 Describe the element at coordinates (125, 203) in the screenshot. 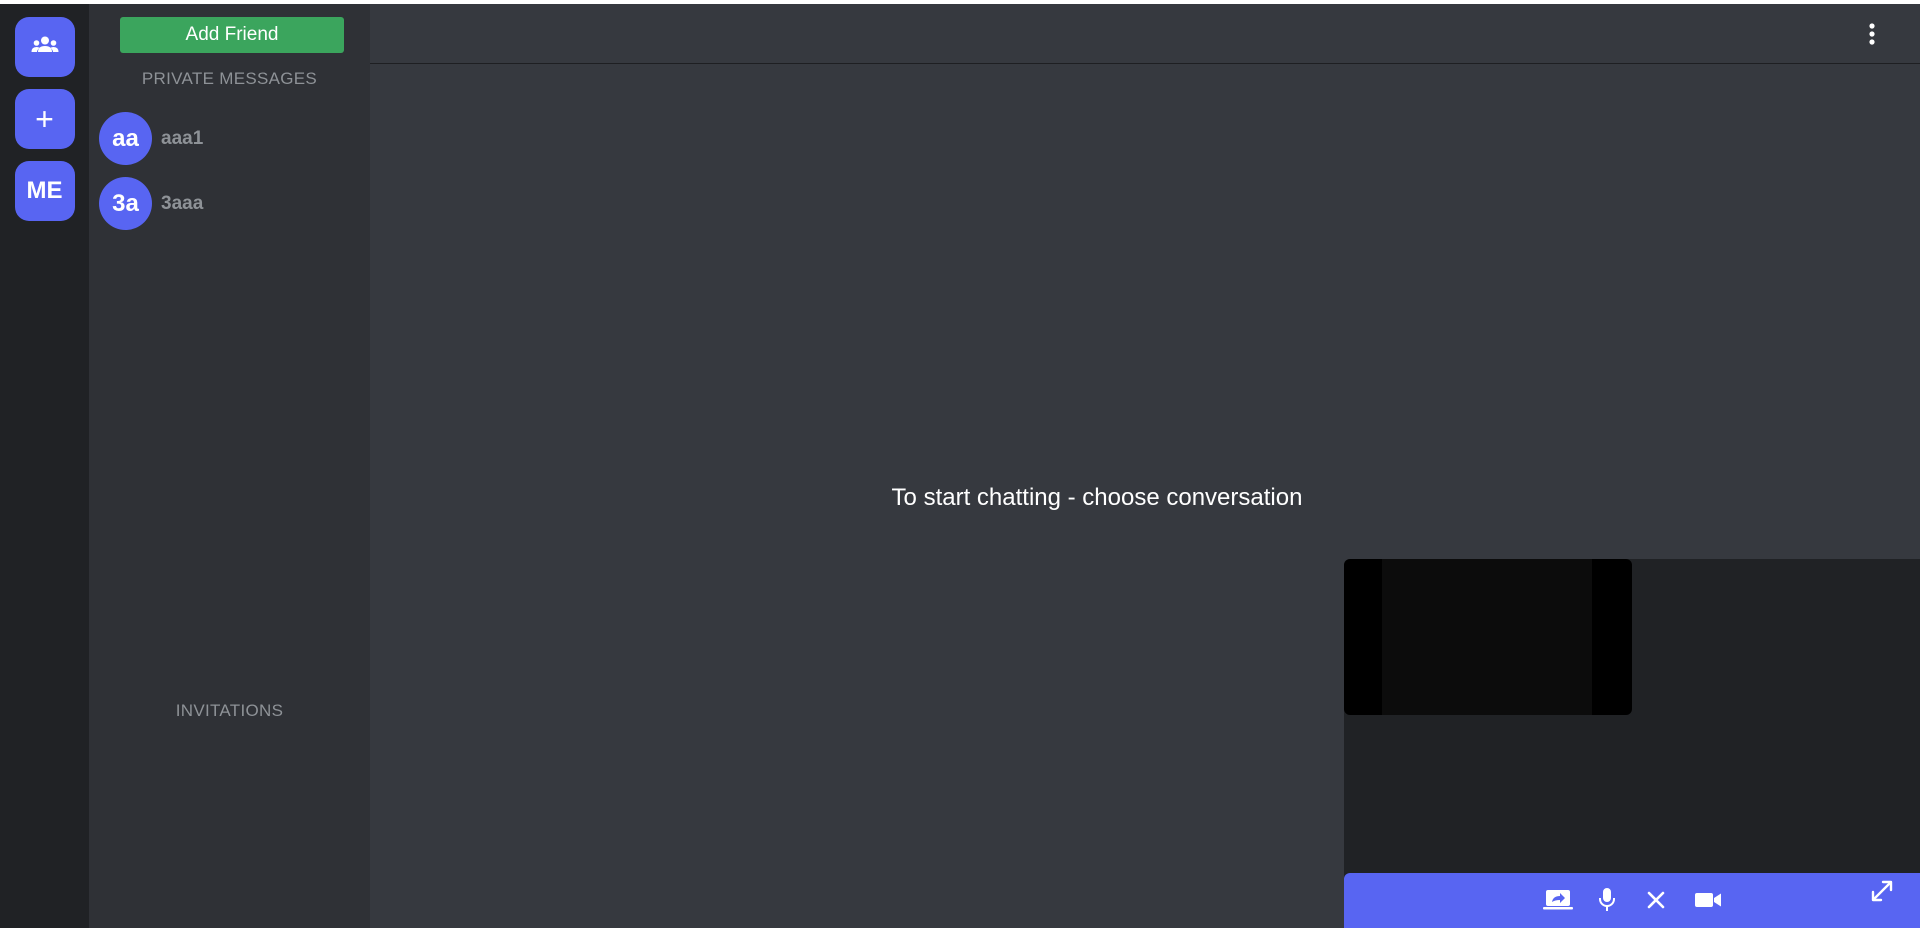

I see `avatar: 3a` at that location.